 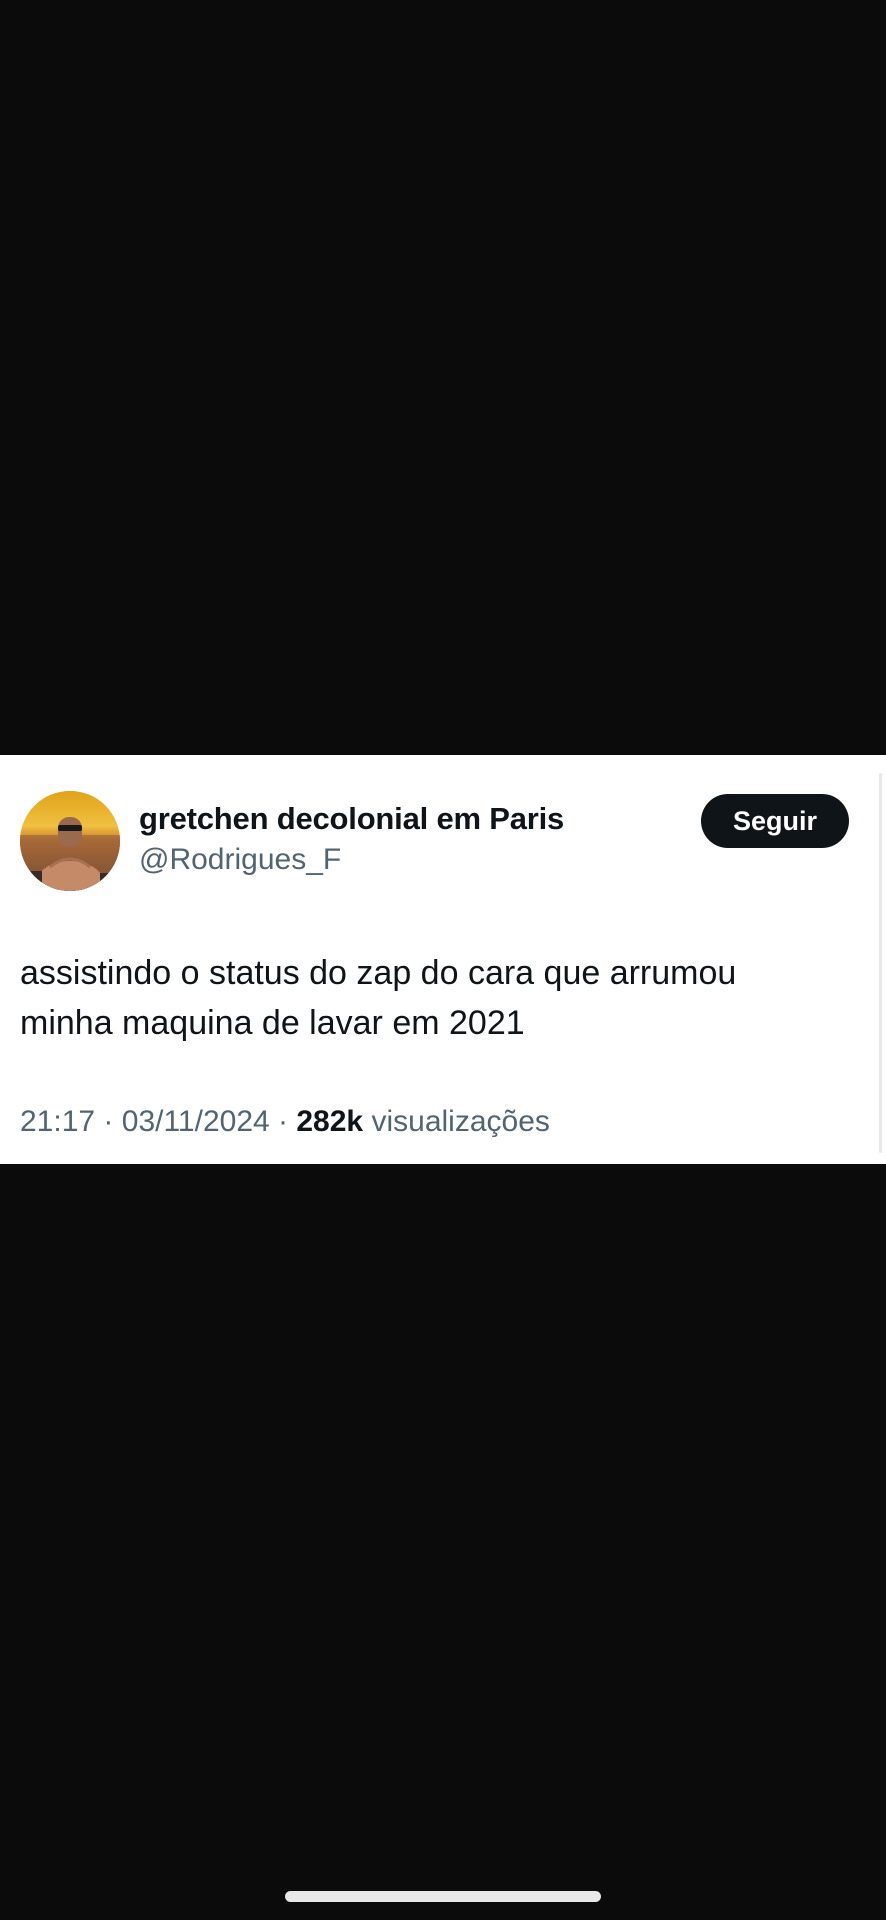 What do you see at coordinates (460, 1121) in the screenshot?
I see `views-label: visualizações` at bounding box center [460, 1121].